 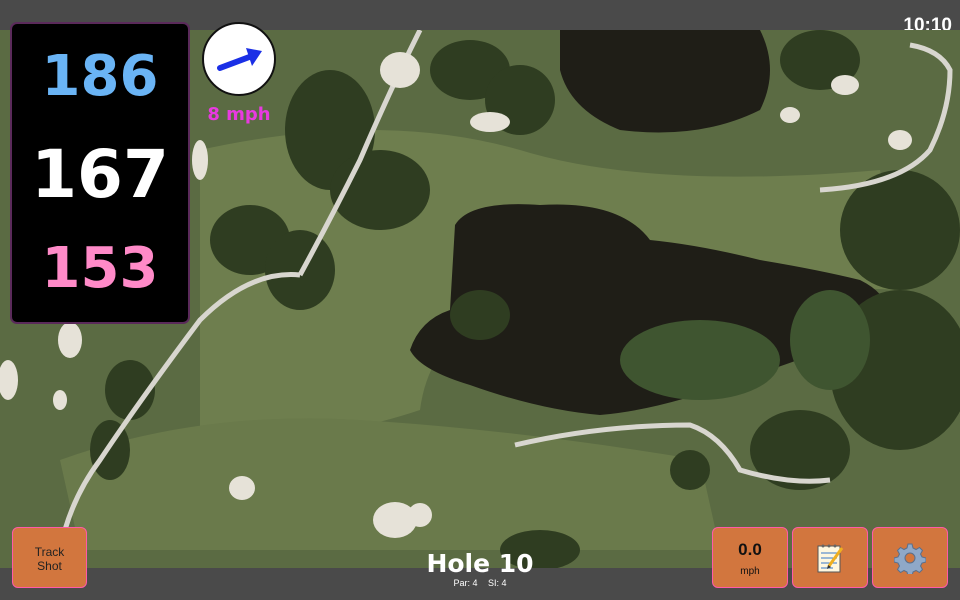 I want to click on hole-title: Hole 10, so click(x=480, y=563).